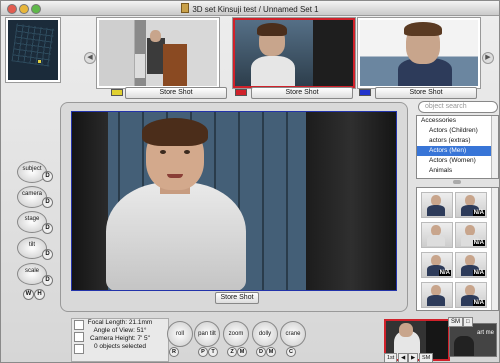  Describe the element at coordinates (236, 334) in the screenshot. I see `zoom-button: zoom` at that location.